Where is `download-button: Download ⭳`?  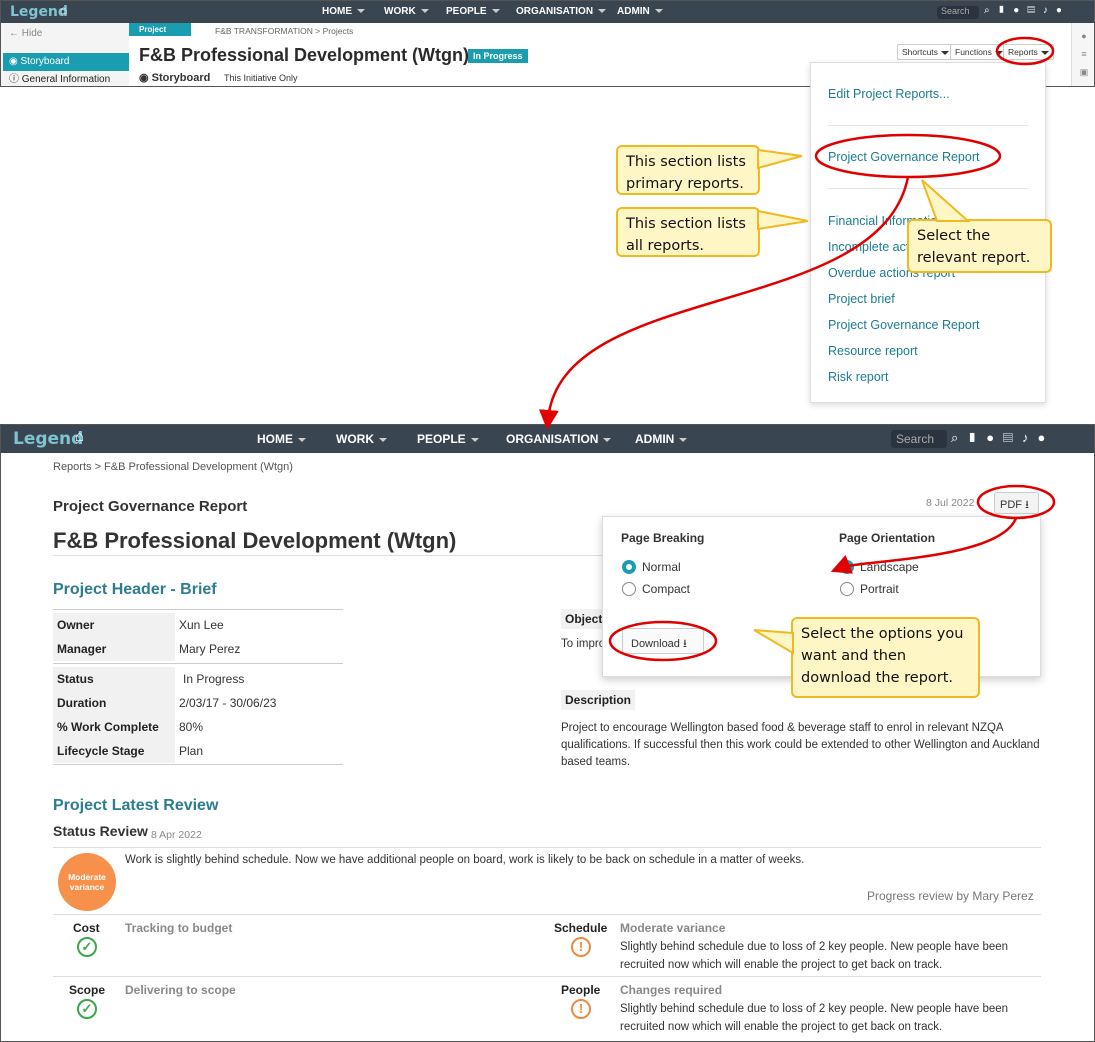 download-button: Download ⭳ is located at coordinates (663, 641).